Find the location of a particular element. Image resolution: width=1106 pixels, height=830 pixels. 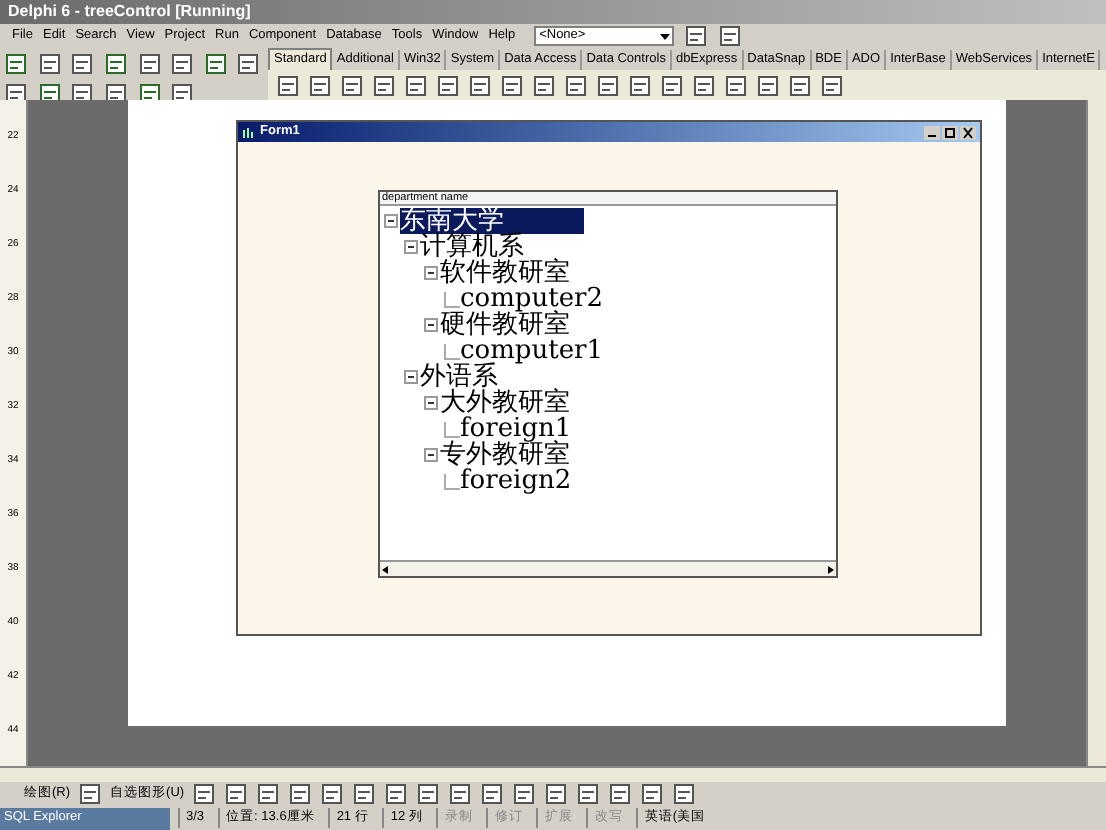

tree-node: computer1 is located at coordinates (532, 351).